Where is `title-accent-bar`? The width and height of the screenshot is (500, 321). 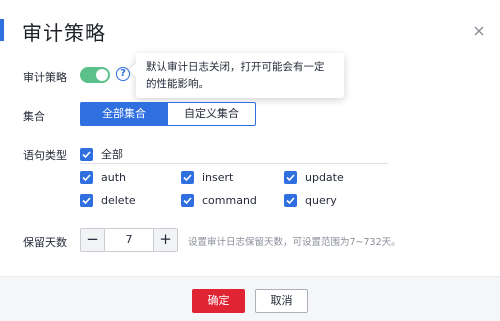 title-accent-bar is located at coordinates (2, 30).